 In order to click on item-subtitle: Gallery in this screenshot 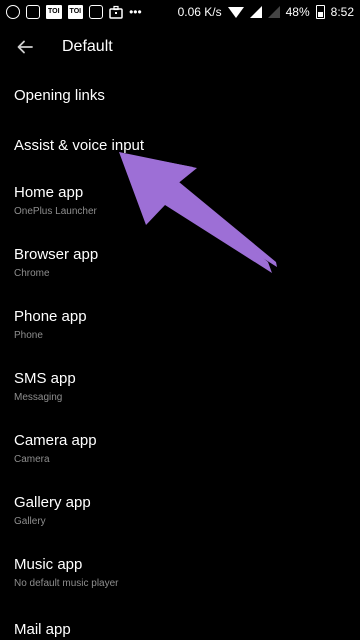, I will do `click(30, 521)`.